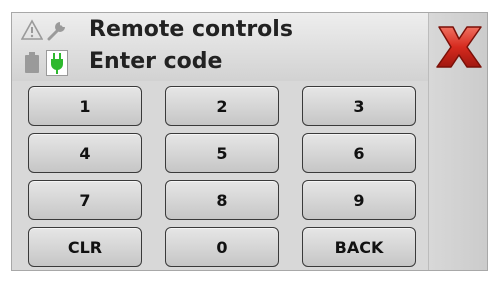 Image resolution: width=501 pixels, height=284 pixels. Describe the element at coordinates (56, 31) in the screenshot. I see `wrench-icon` at that location.